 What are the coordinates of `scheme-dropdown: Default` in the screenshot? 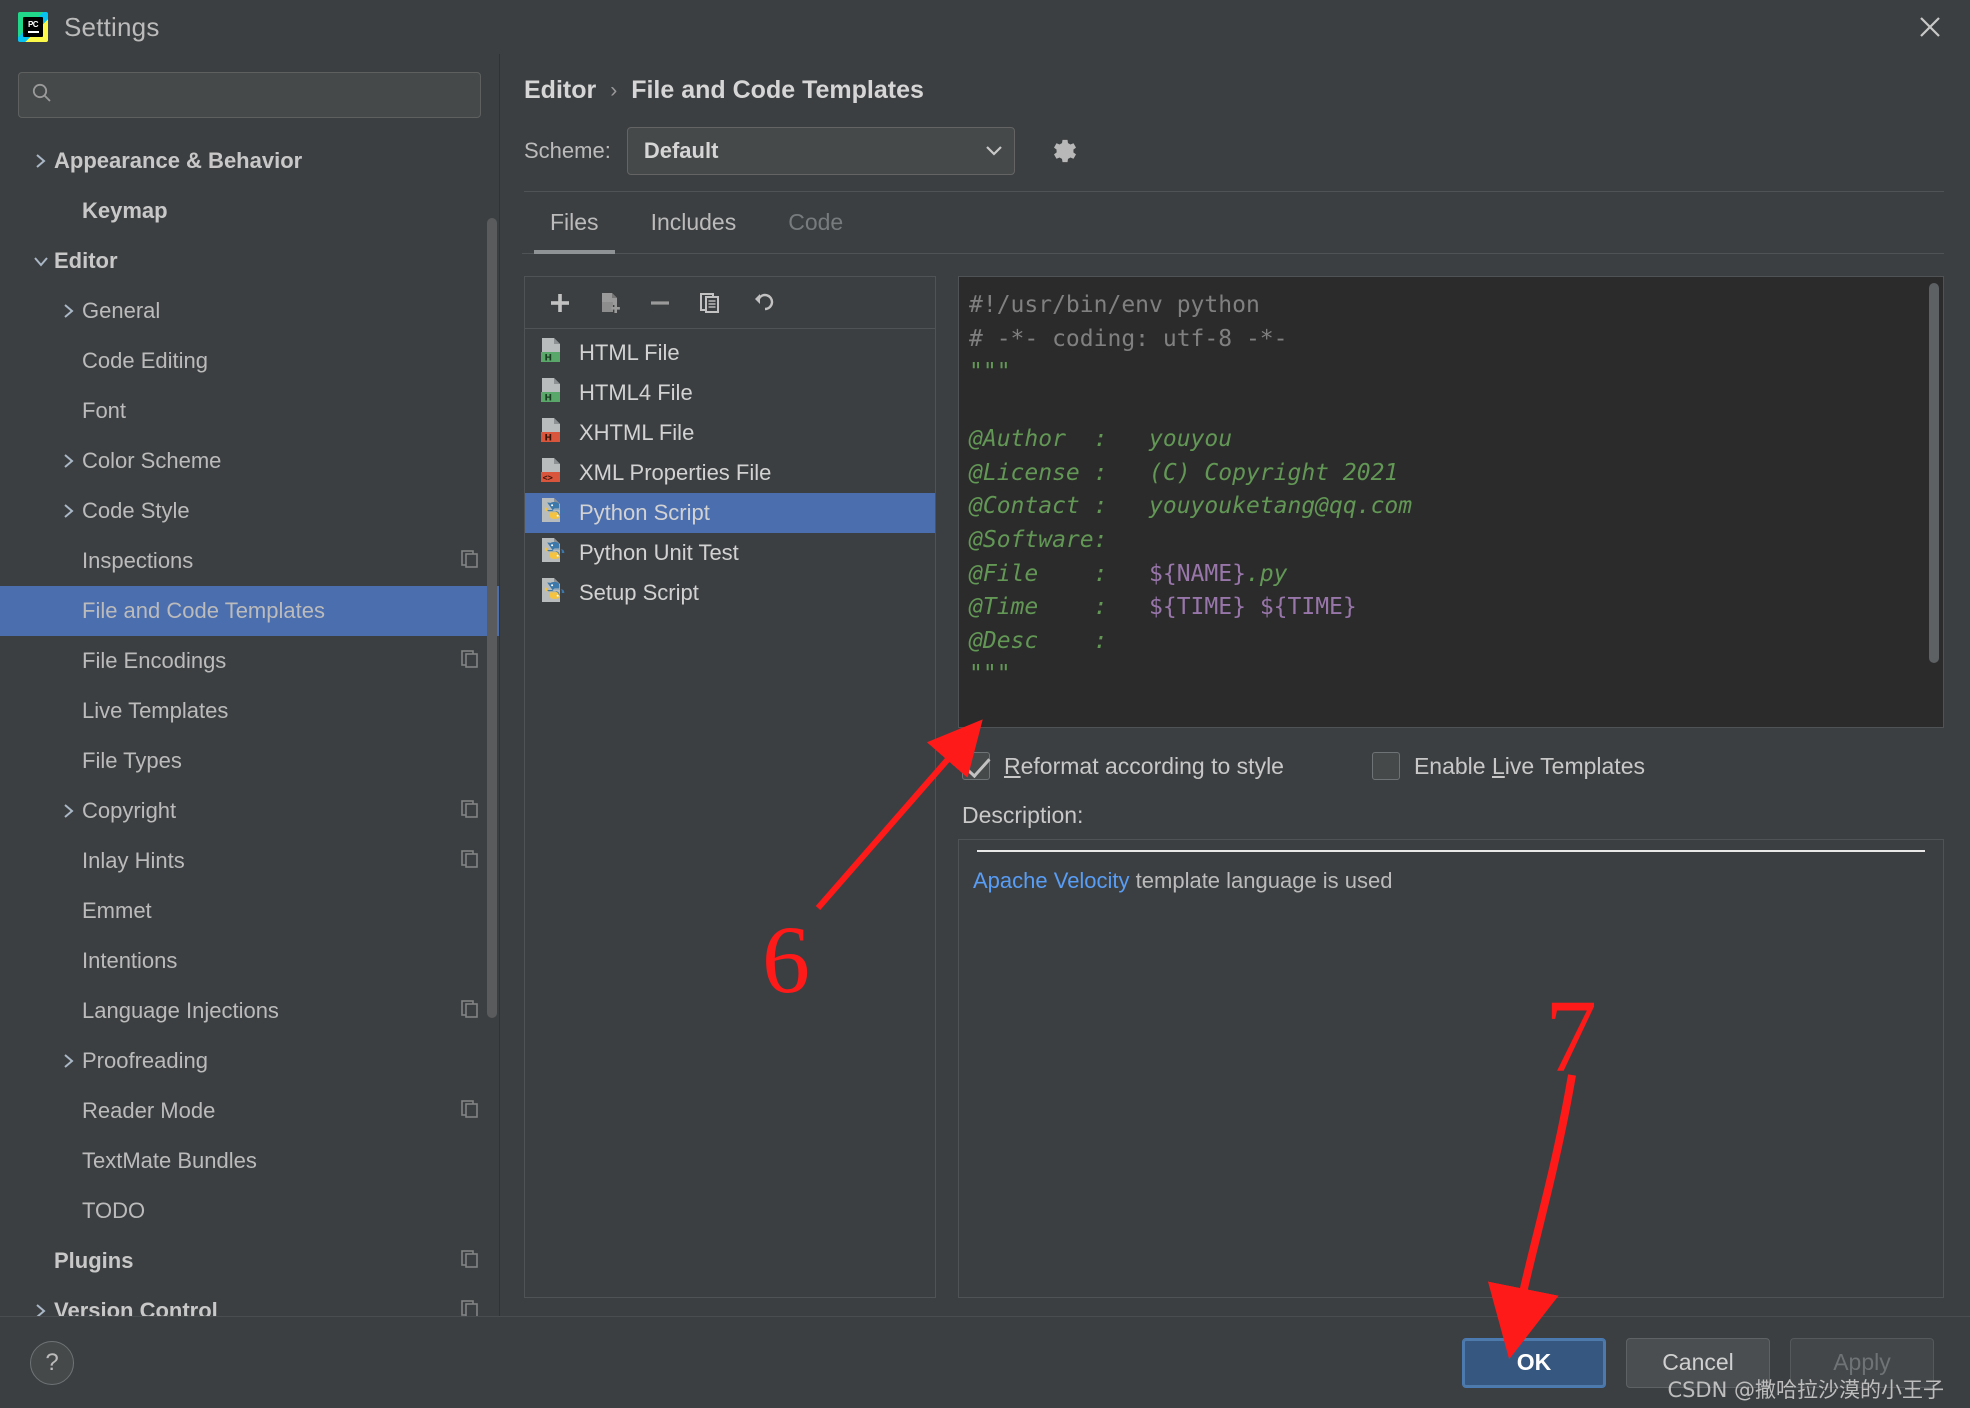 It's located at (820, 151).